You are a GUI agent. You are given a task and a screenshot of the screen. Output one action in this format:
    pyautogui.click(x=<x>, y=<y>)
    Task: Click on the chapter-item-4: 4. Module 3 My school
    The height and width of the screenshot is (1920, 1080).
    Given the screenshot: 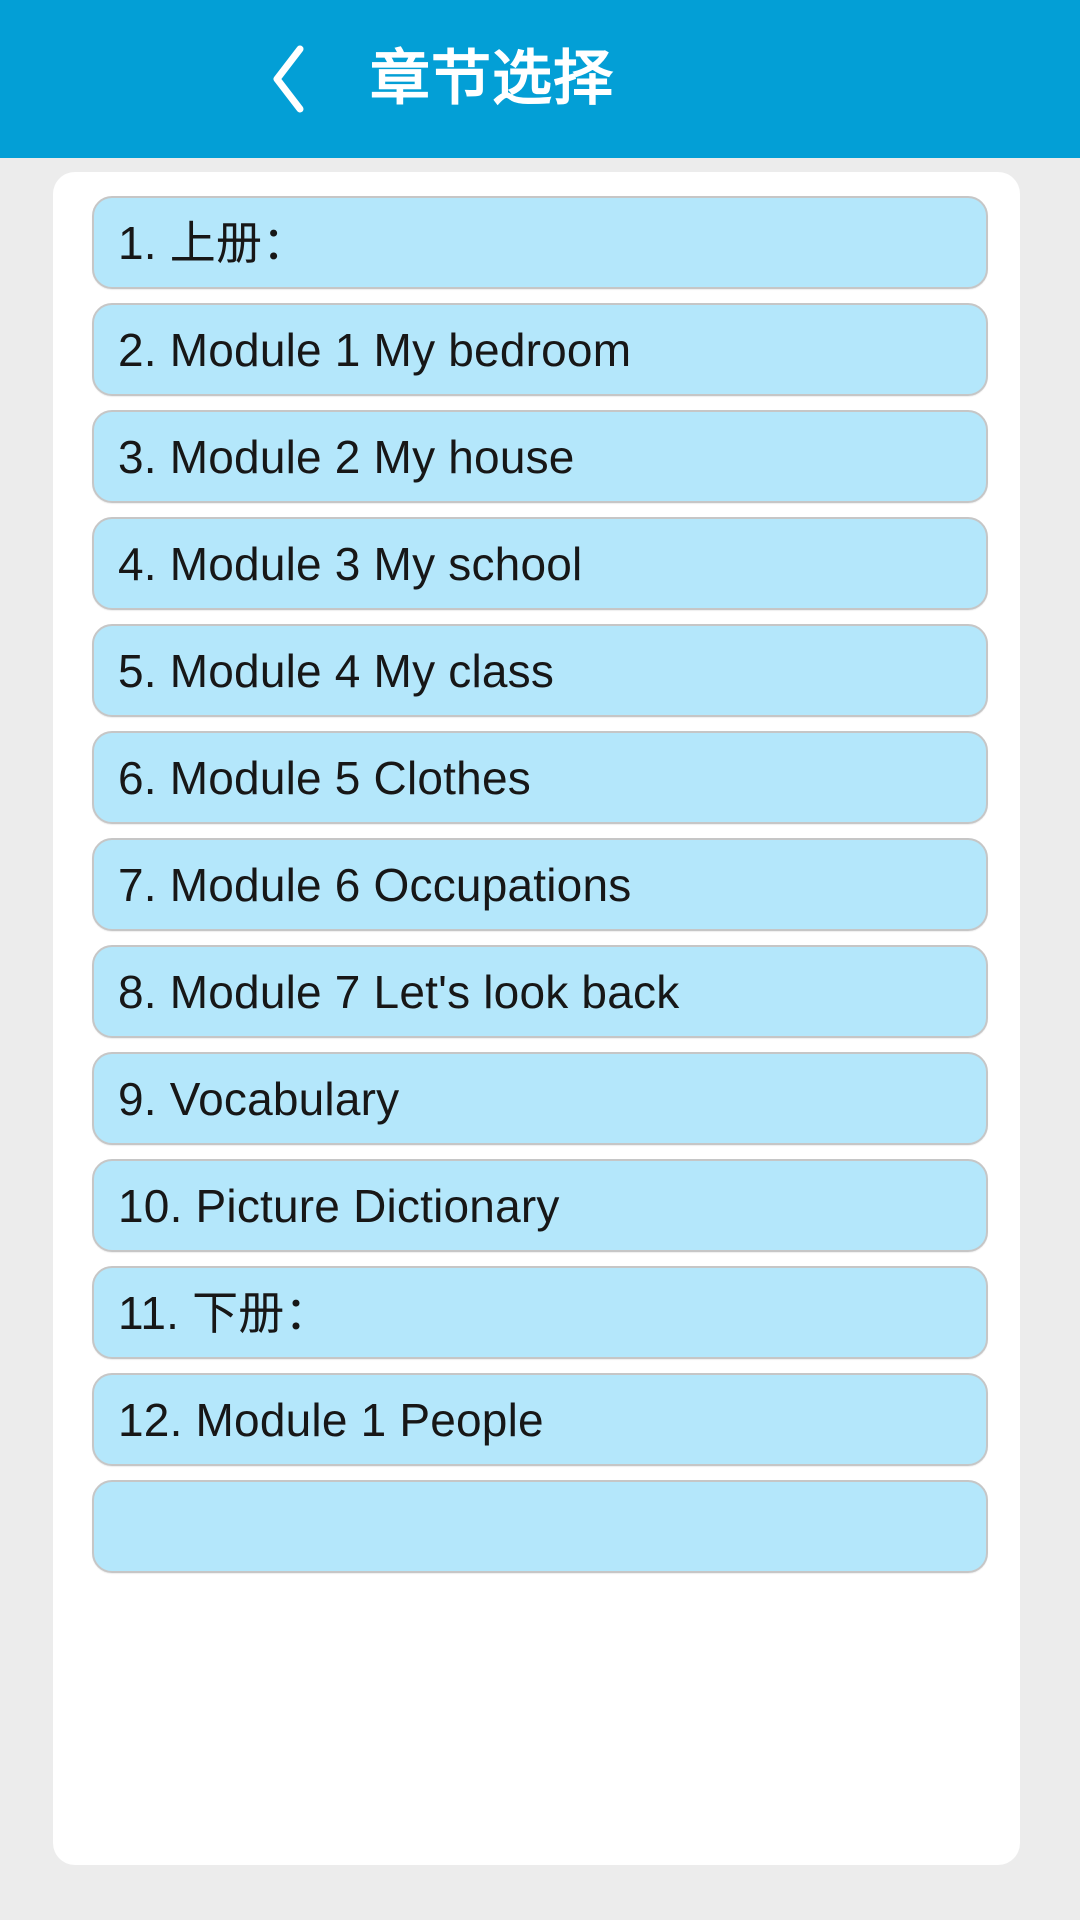 What is the action you would take?
    pyautogui.click(x=540, y=563)
    